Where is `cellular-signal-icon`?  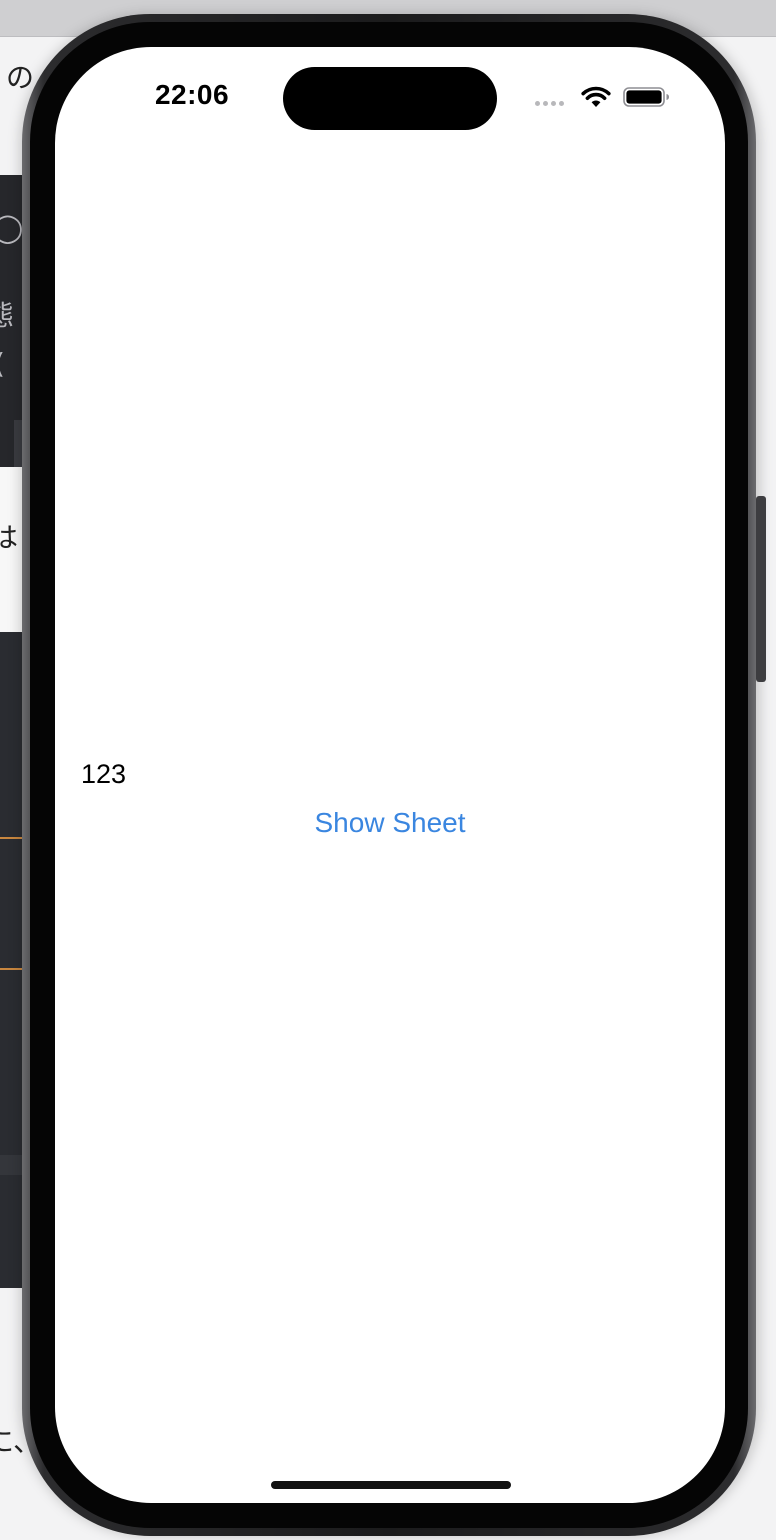 cellular-signal-icon is located at coordinates (553, 104).